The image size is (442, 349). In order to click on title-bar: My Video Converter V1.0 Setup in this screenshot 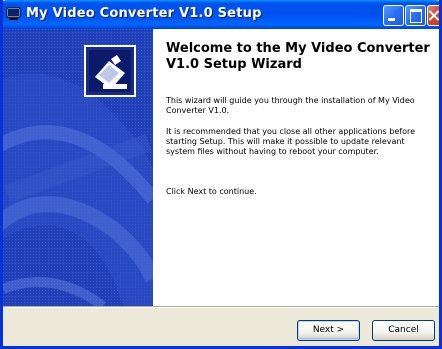, I will do `click(221, 14)`.